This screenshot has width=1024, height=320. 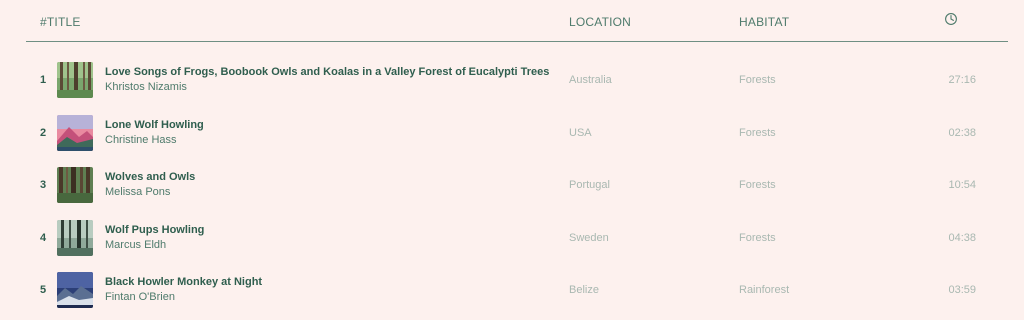 What do you see at coordinates (43, 80) in the screenshot?
I see `track-number: 1` at bounding box center [43, 80].